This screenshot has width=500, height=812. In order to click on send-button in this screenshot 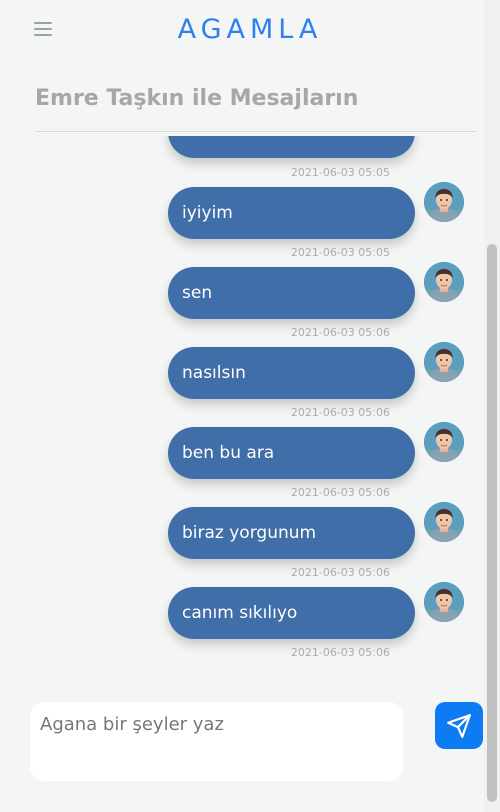, I will do `click(459, 725)`.